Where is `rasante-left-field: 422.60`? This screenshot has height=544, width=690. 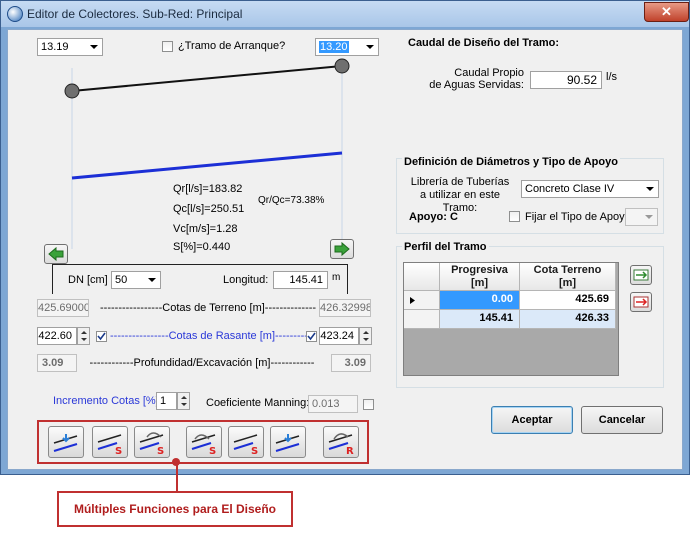 rasante-left-field: 422.60 is located at coordinates (57, 336).